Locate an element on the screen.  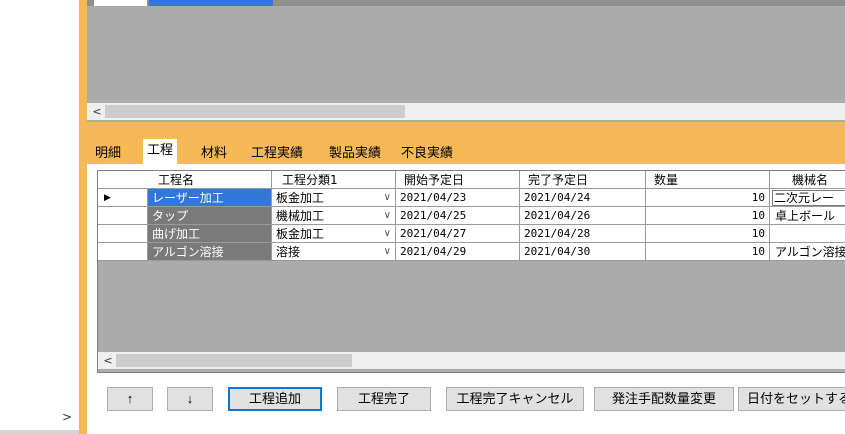
set-date-button: 日付をセットする is located at coordinates (791, 399).